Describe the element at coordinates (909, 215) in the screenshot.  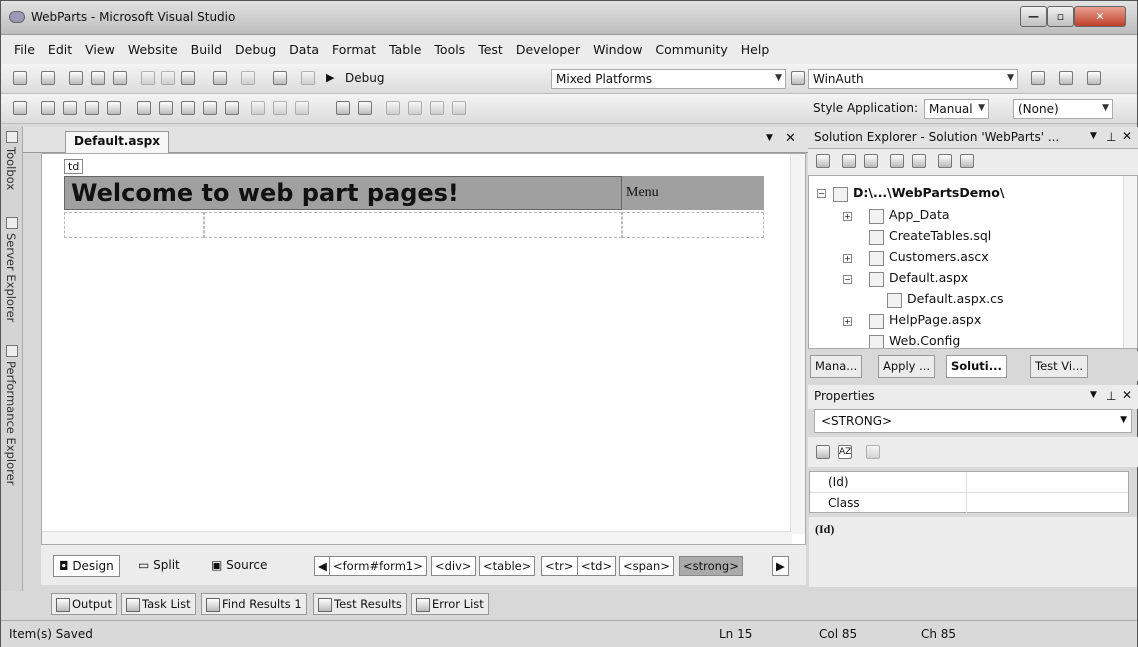
I see `tree-item-app-data: App_Data` at that location.